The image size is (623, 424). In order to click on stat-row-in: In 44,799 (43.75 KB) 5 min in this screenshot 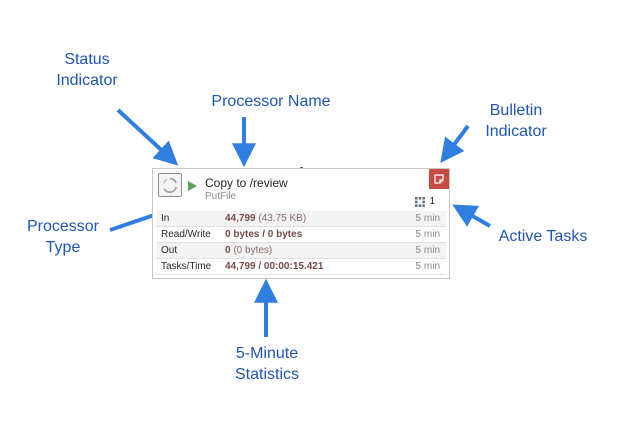, I will do `click(301, 219)`.